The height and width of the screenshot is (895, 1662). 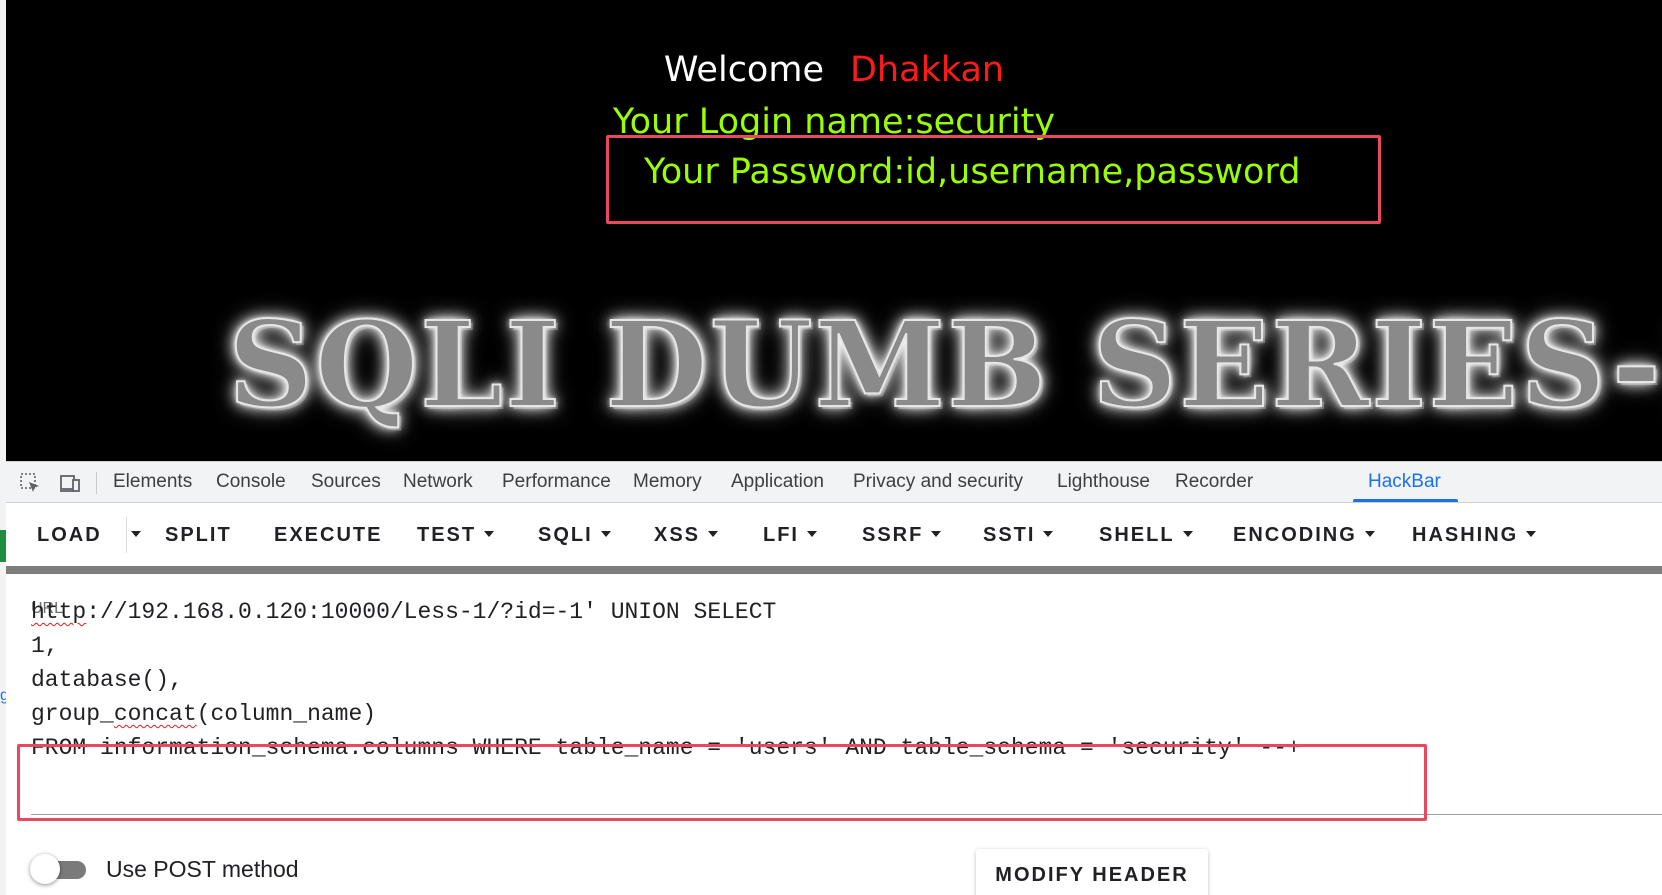 What do you see at coordinates (1405, 500) in the screenshot?
I see `active-tab-indicator` at bounding box center [1405, 500].